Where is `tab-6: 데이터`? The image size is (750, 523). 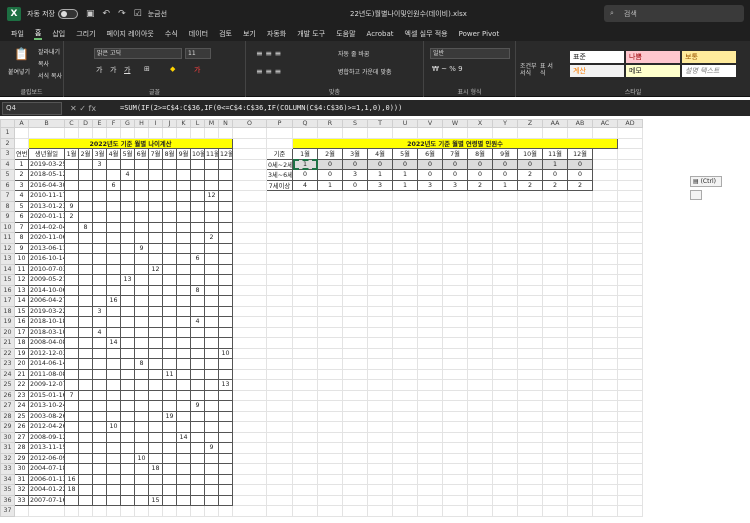 tab-6: 데이터 is located at coordinates (198, 34).